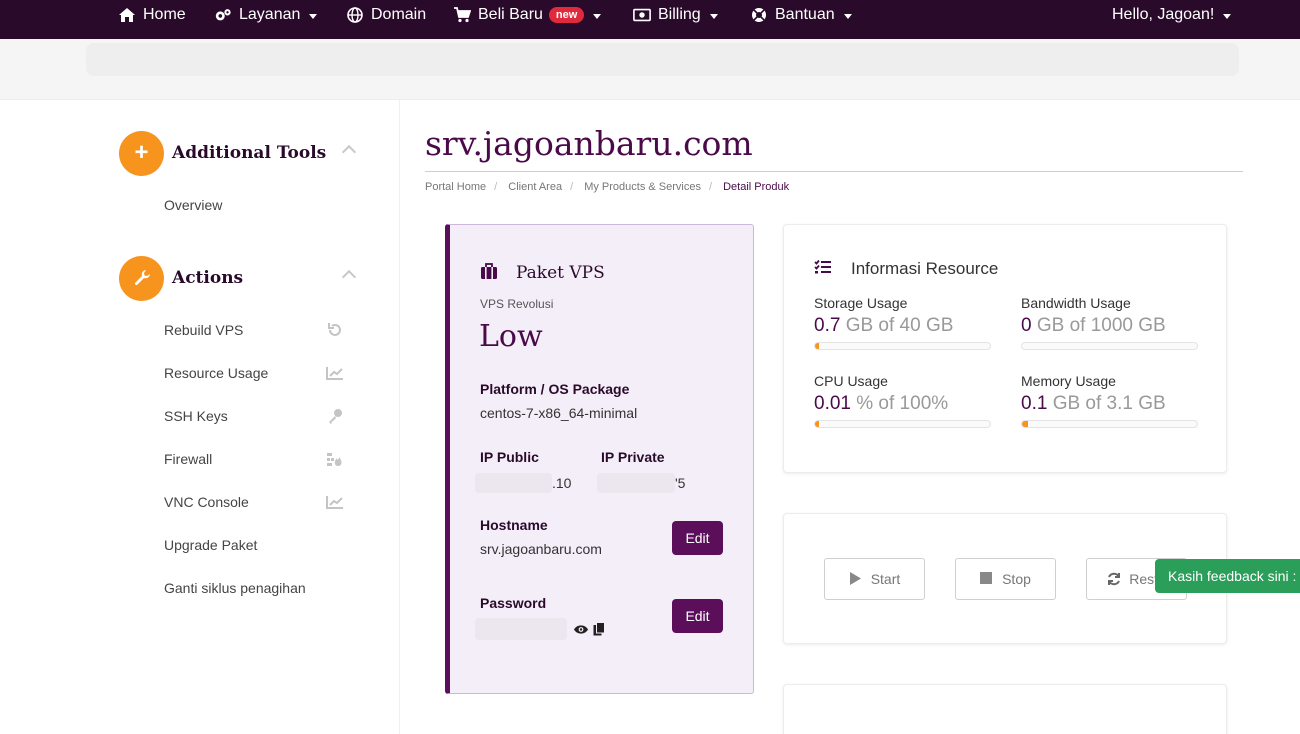 The width and height of the screenshot is (1300, 734). What do you see at coordinates (164, 14) in the screenshot?
I see `nav-home-label: Home` at bounding box center [164, 14].